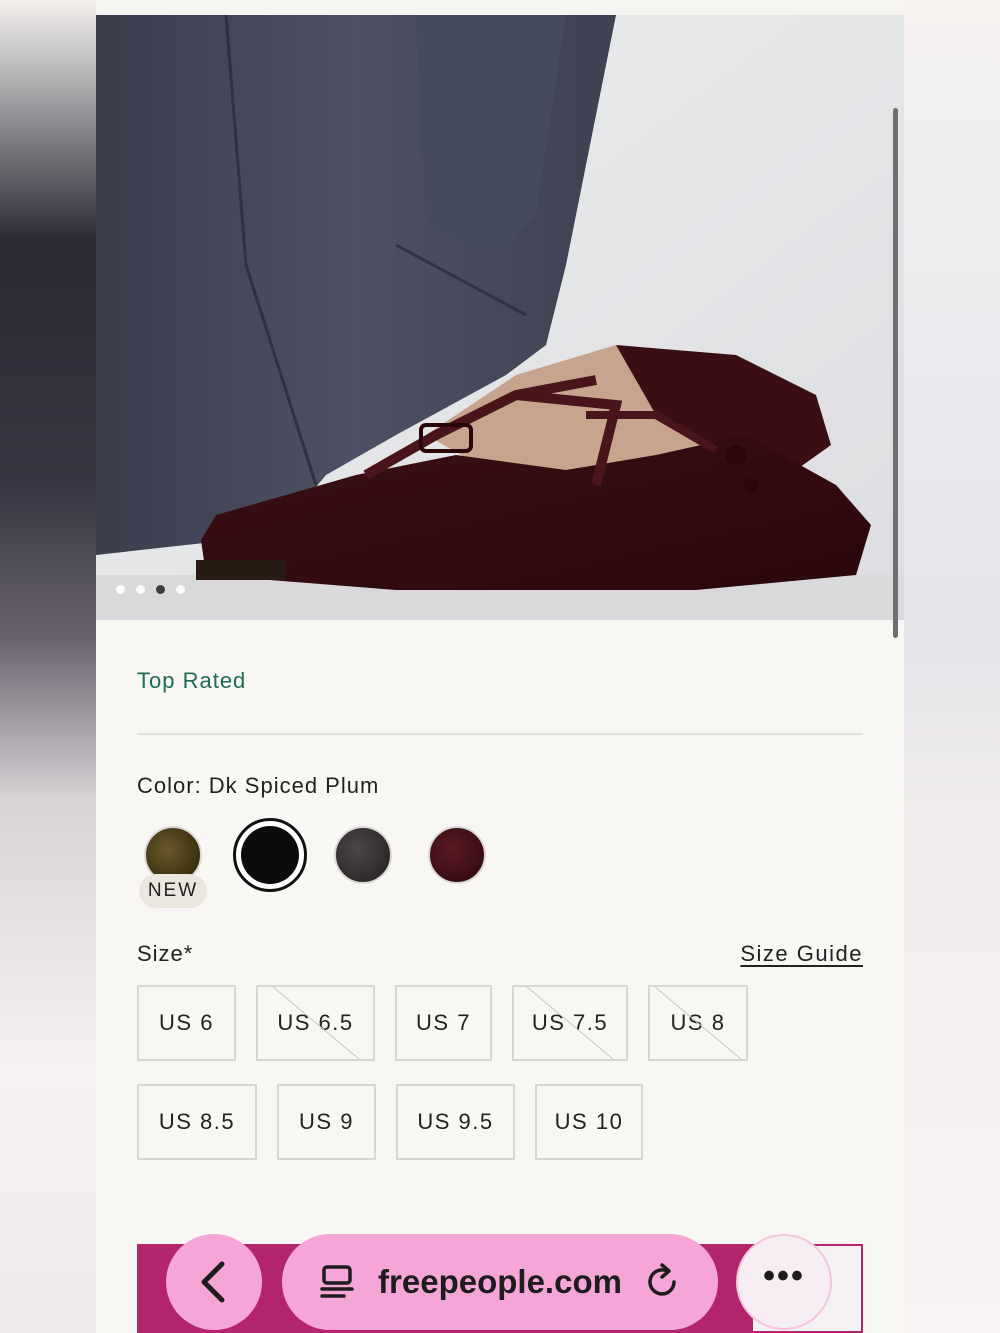  Describe the element at coordinates (801, 954) in the screenshot. I see `size-guide-link: Size Guide` at that location.